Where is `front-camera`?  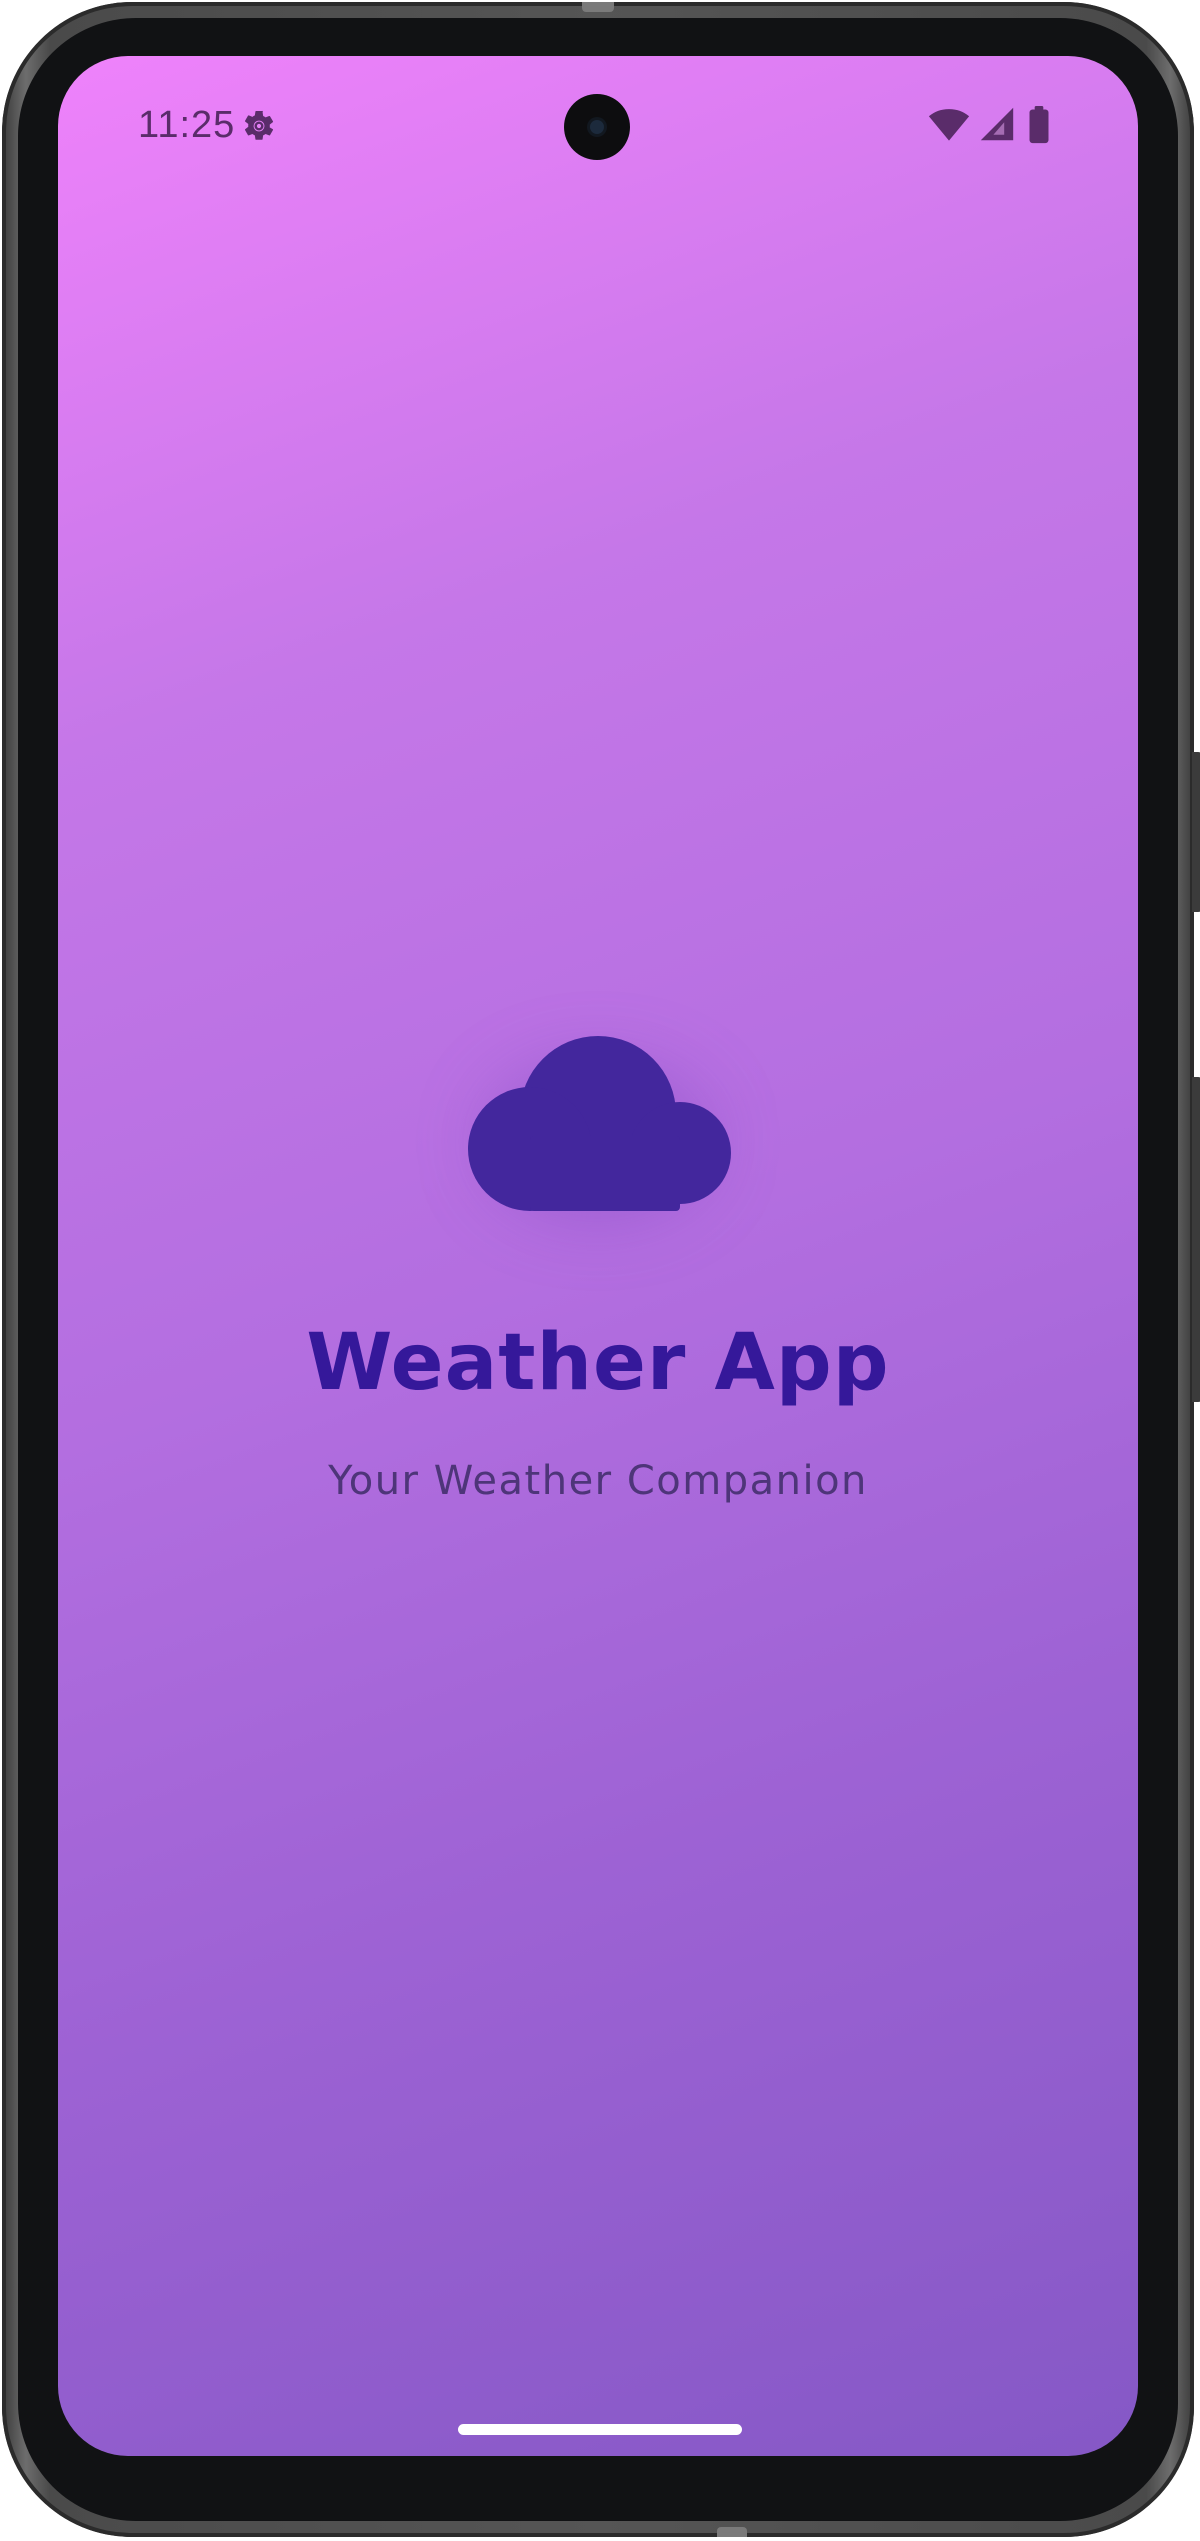 front-camera is located at coordinates (597, 127).